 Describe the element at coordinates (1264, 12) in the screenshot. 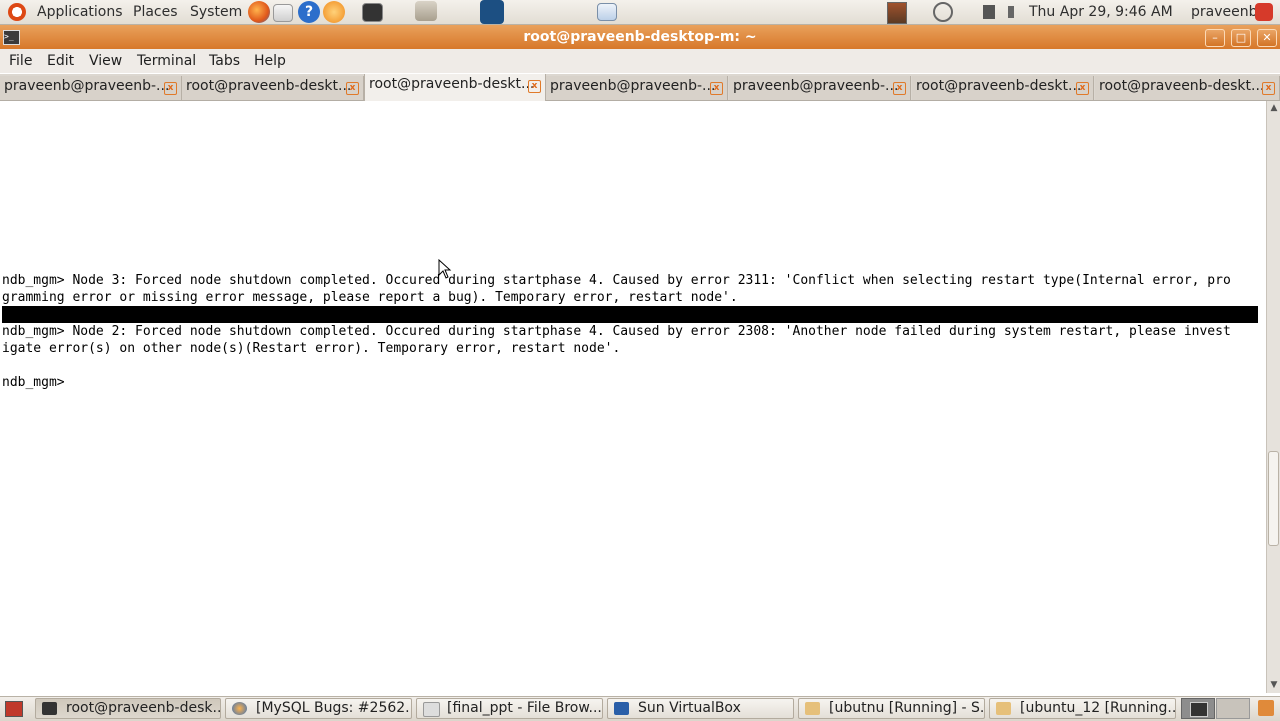

I see `shutdown-icon` at that location.